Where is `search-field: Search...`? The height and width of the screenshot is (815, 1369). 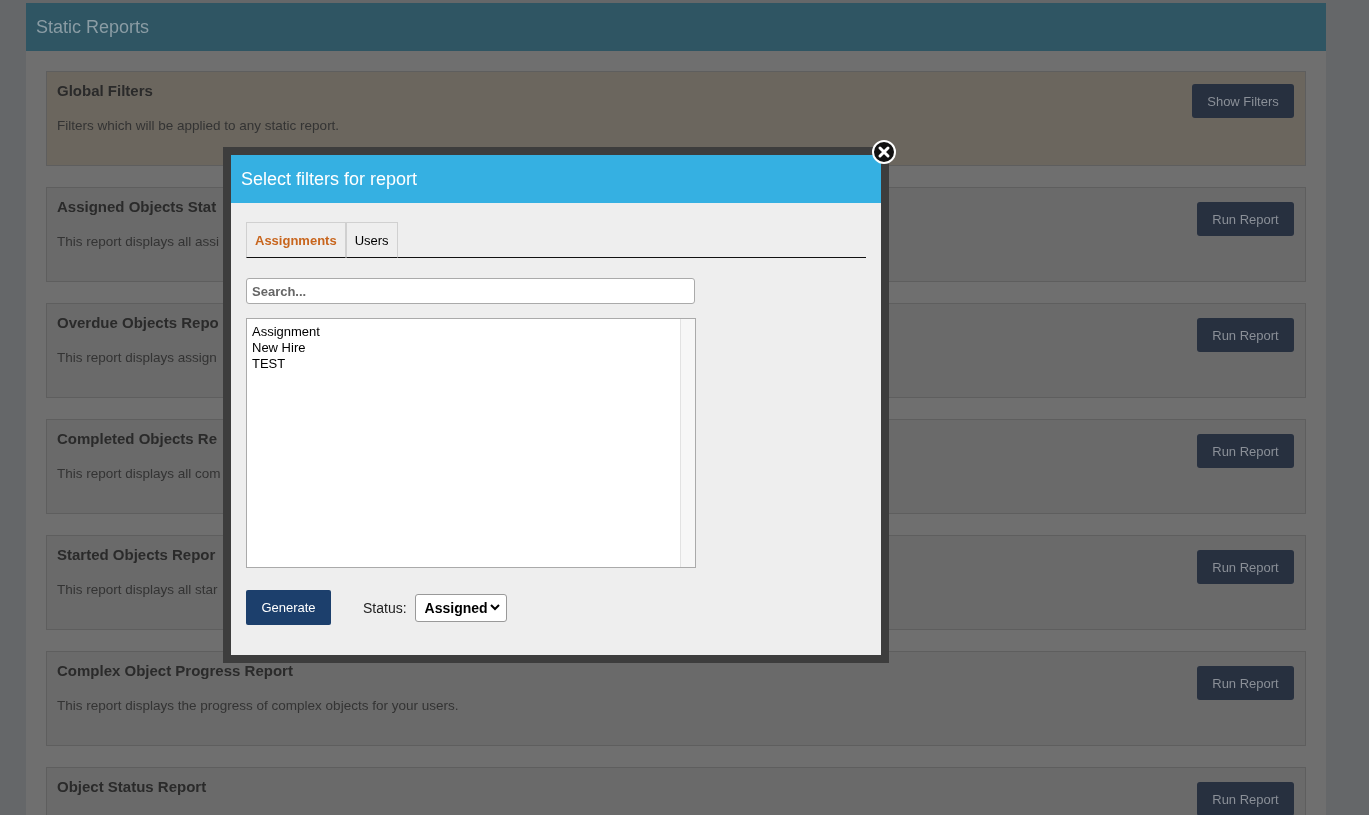 search-field: Search... is located at coordinates (470, 291).